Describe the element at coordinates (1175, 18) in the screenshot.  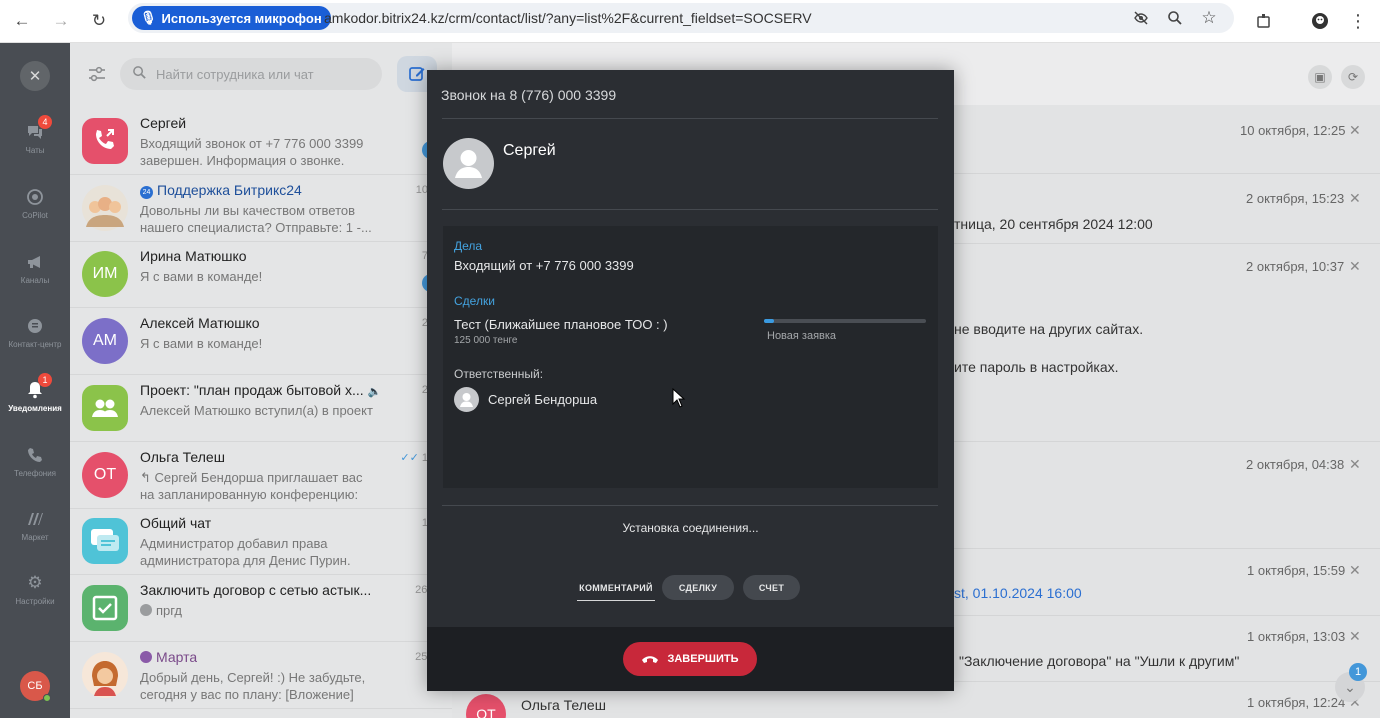
I see `zoom-icon` at that location.